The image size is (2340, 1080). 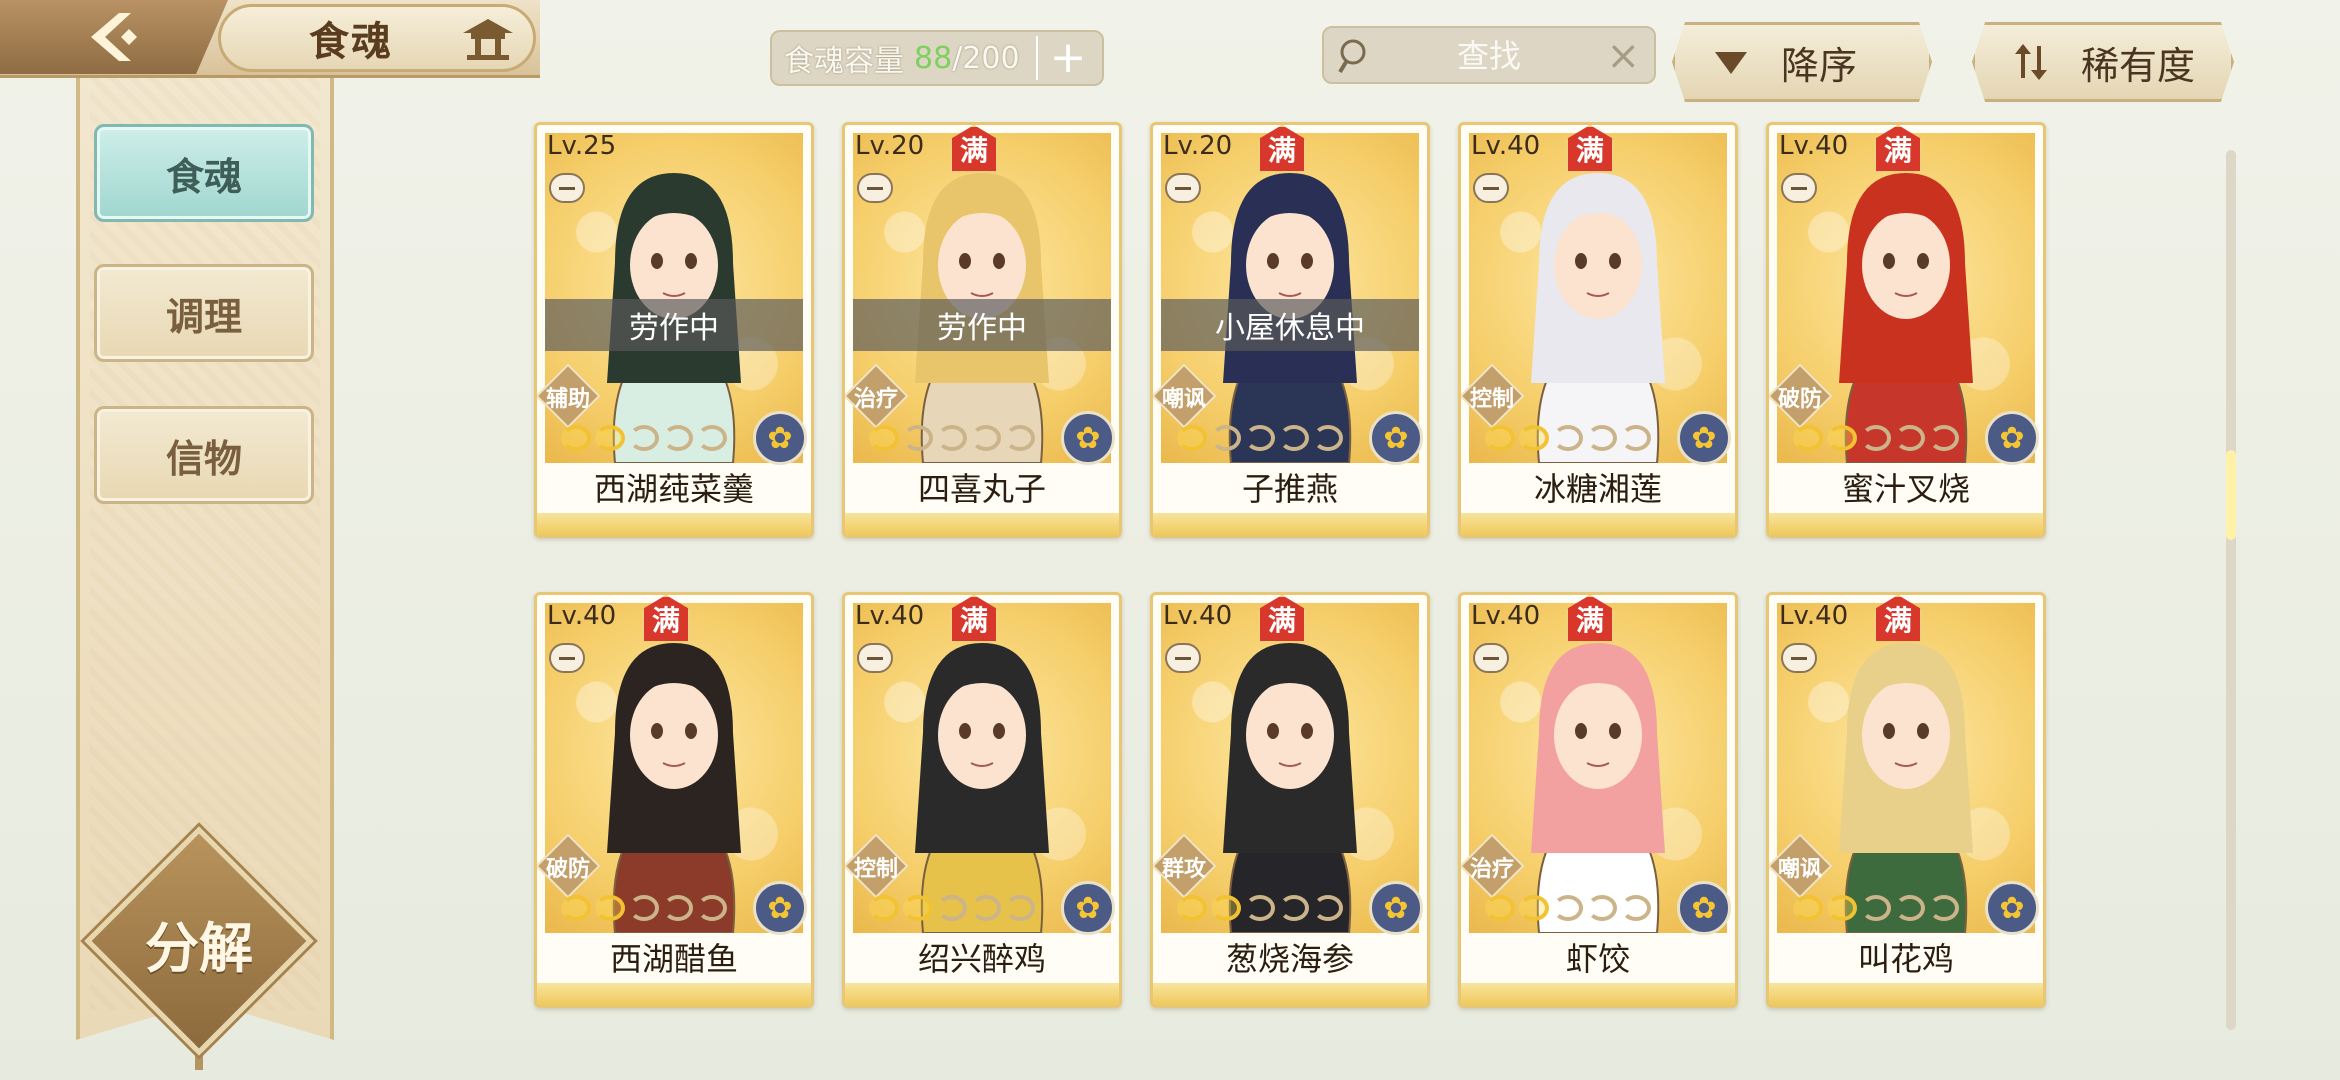 What do you see at coordinates (673, 489) in the screenshot?
I see `soul-name: 西湖莼菜羹` at bounding box center [673, 489].